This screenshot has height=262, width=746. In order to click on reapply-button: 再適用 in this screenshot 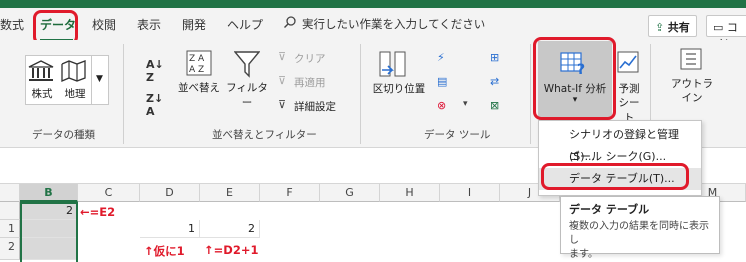, I will do `click(310, 82)`.